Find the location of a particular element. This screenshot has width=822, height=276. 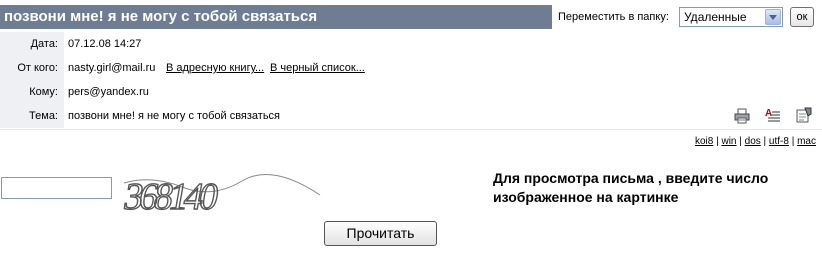

header-label: Тема: is located at coordinates (32, 116).